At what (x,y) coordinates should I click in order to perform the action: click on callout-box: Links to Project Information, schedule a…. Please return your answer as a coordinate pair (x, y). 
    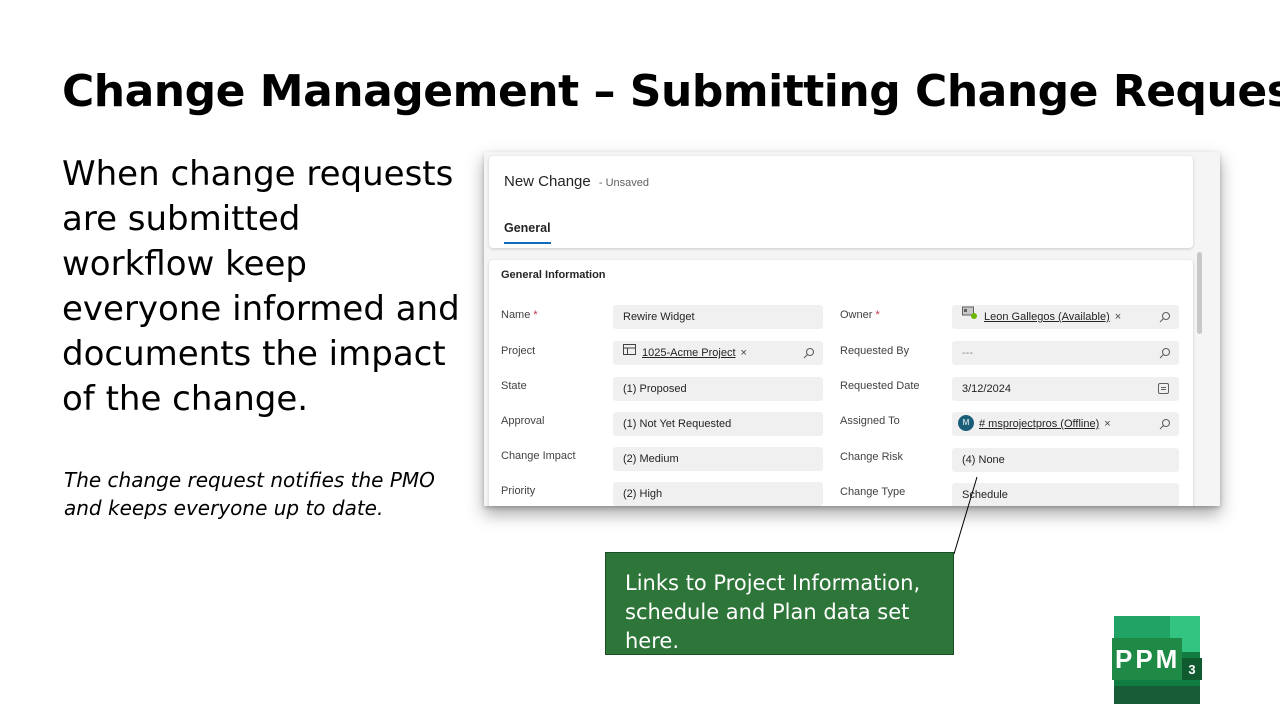
    Looking at the image, I should click on (779, 603).